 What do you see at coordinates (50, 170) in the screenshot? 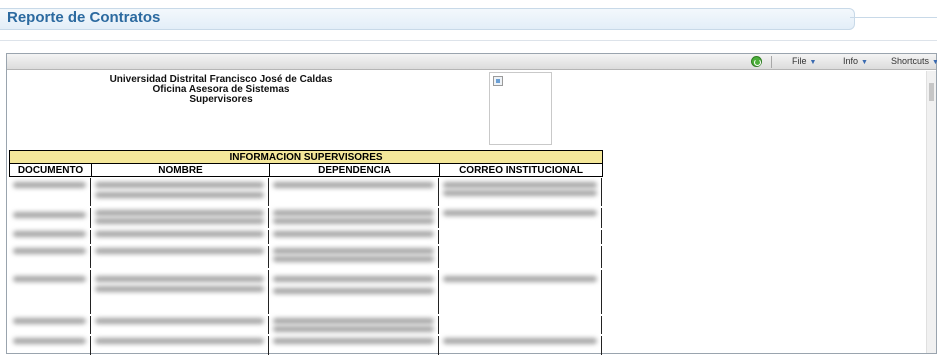
I see `column-header-documento: DOCUMENTO` at bounding box center [50, 170].